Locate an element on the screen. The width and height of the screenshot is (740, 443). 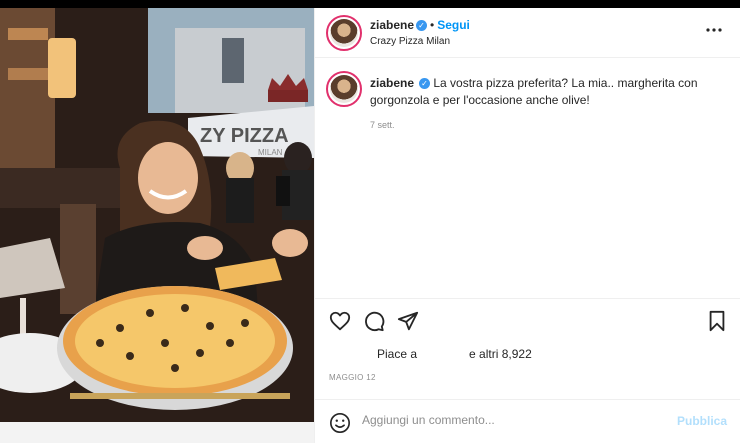
emoji-icon is located at coordinates (340, 423).